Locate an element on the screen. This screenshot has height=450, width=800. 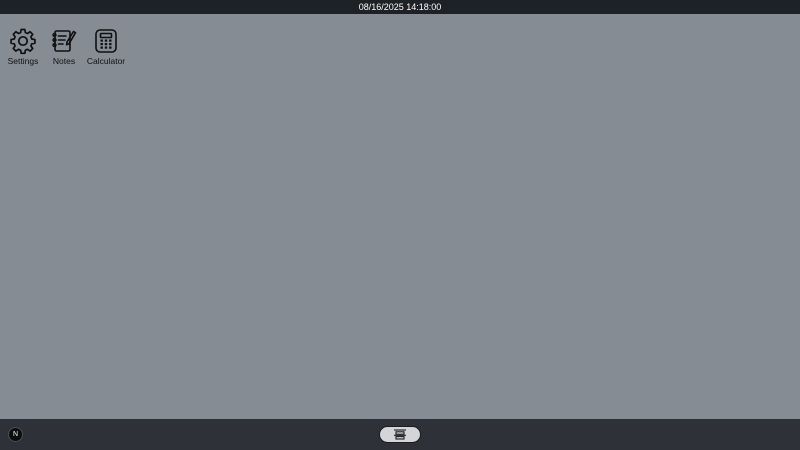
notepad-icon is located at coordinates (64, 41).